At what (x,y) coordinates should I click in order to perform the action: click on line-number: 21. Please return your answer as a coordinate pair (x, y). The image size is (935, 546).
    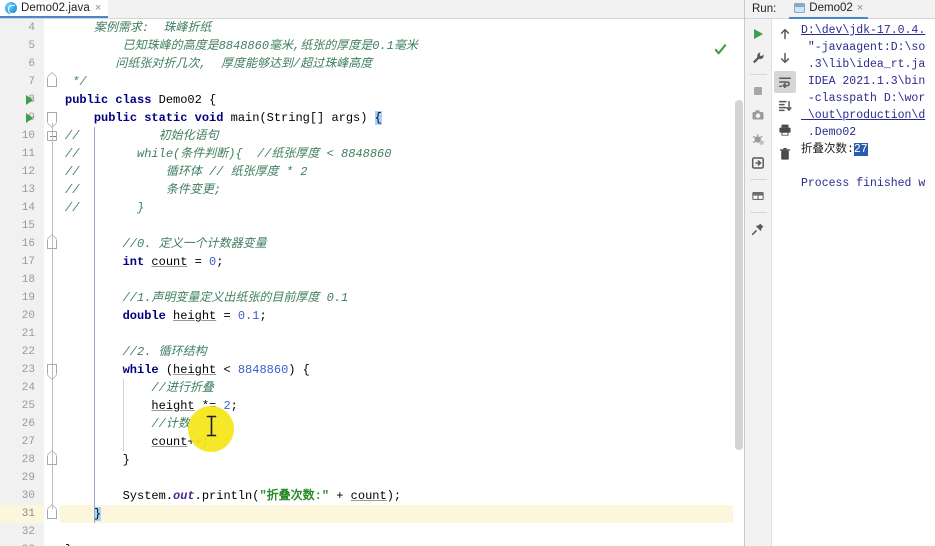
    Looking at the image, I should click on (22, 334).